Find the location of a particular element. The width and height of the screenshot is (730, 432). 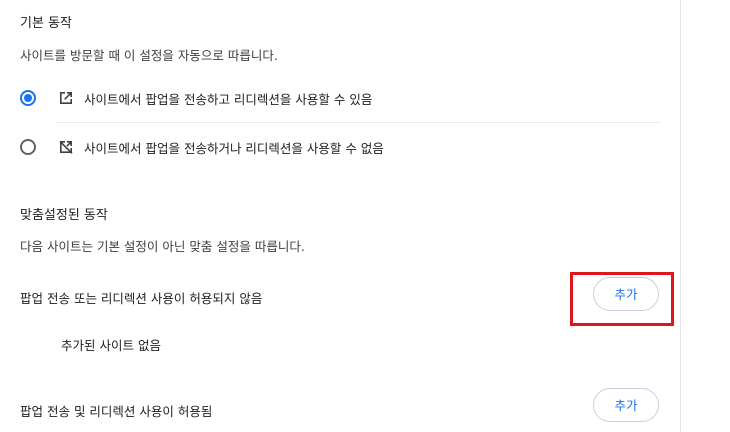

highlight-box is located at coordinates (622, 299).